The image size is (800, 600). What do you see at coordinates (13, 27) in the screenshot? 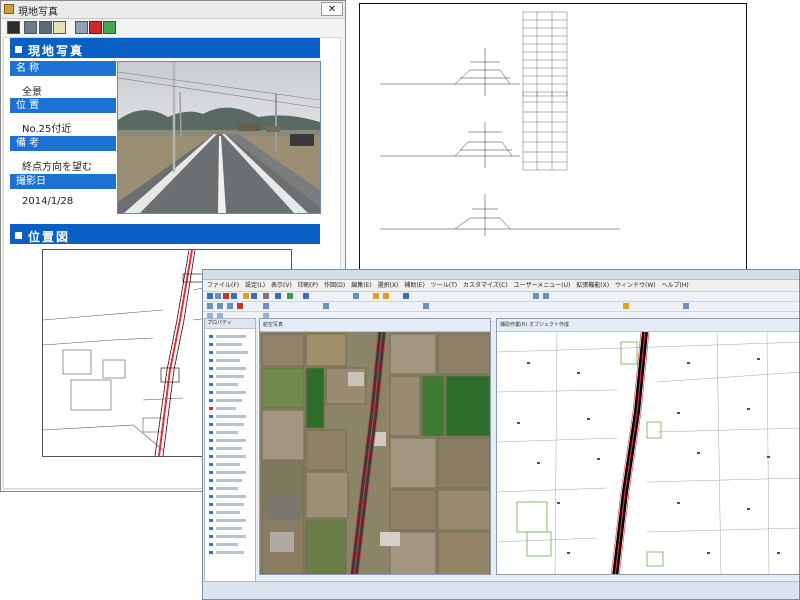
I see `save-icon` at bounding box center [13, 27].